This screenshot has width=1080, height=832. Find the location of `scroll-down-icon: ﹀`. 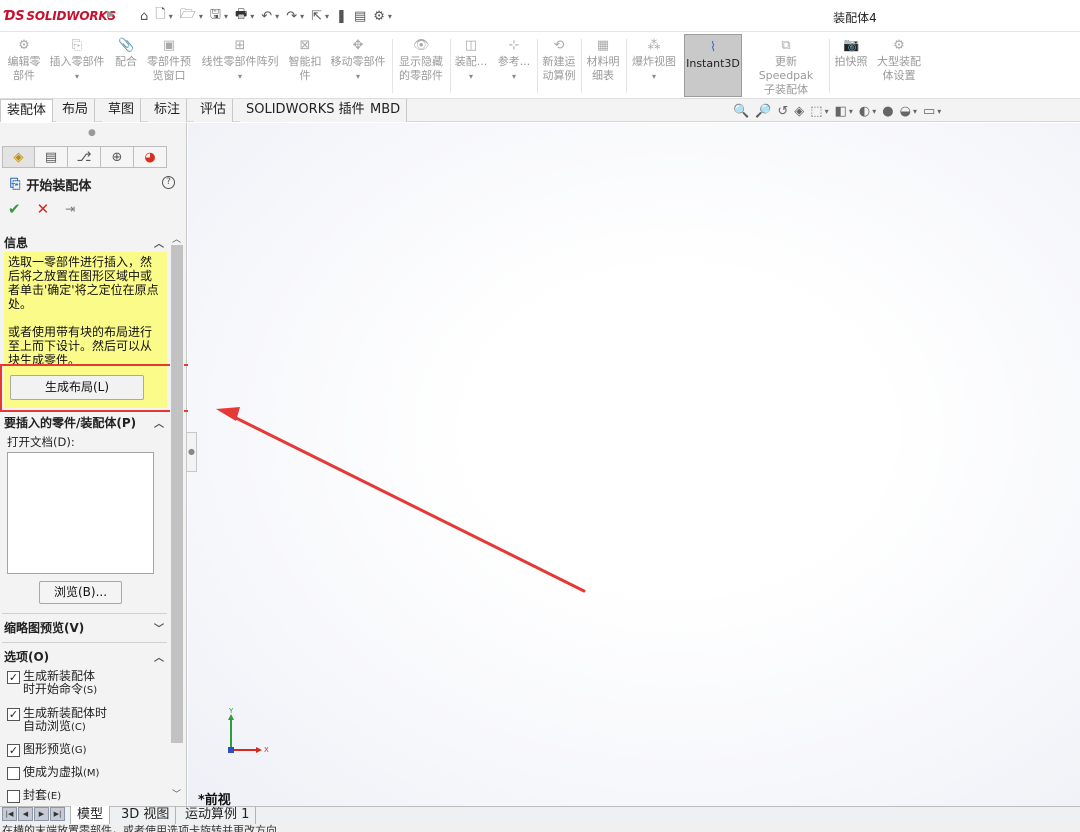

scroll-down-icon: ﹀ is located at coordinates (176, 793).